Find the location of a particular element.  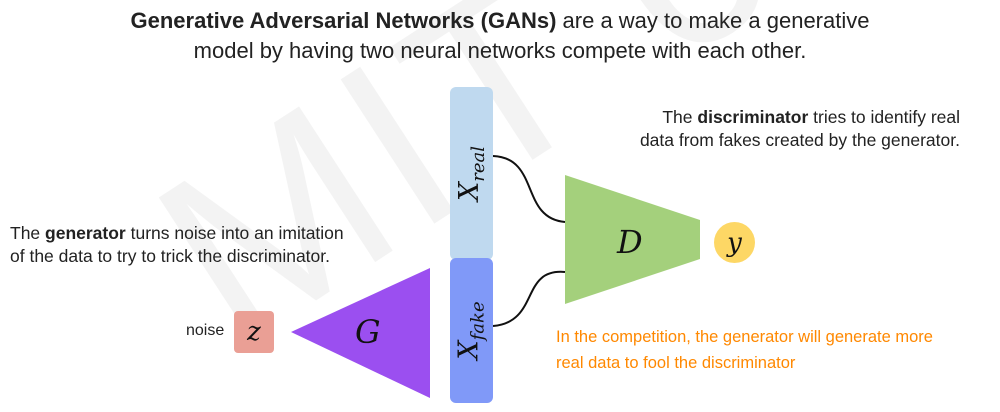

connector-xfake-to-d is located at coordinates (529, 298).